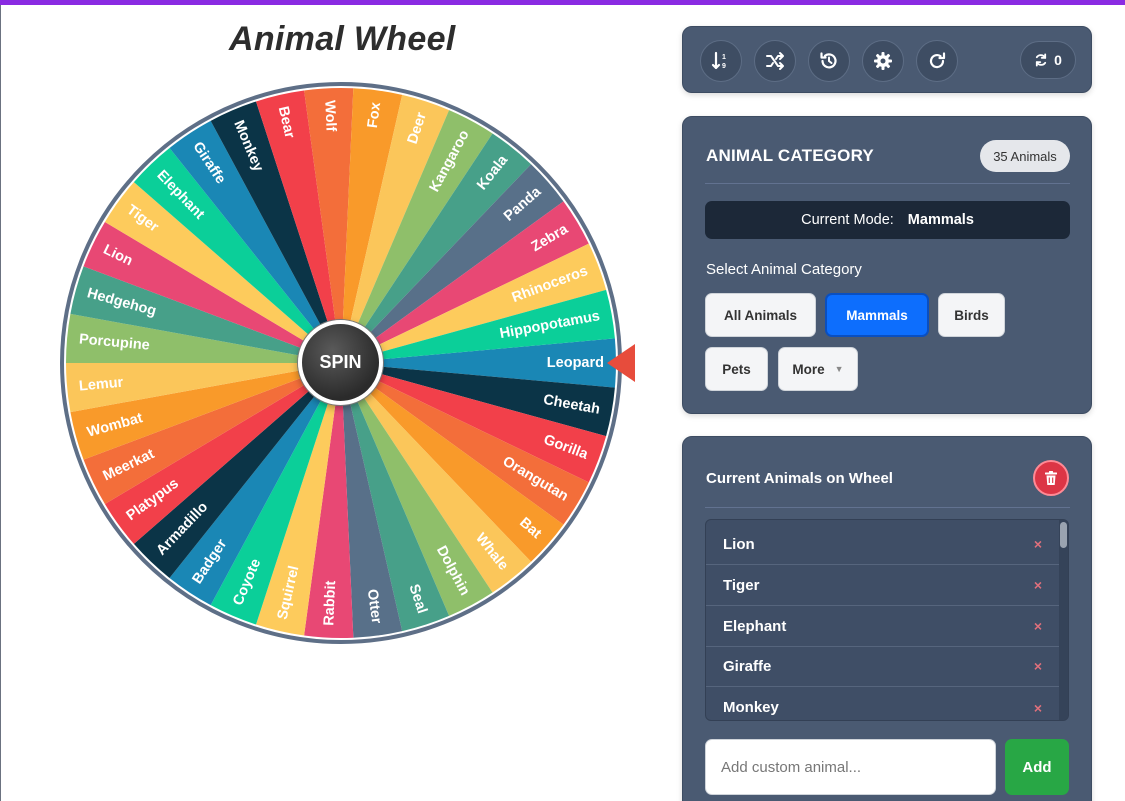 This screenshot has height=801, width=1125. Describe the element at coordinates (741, 585) in the screenshot. I see `animal-name: Tiger` at that location.